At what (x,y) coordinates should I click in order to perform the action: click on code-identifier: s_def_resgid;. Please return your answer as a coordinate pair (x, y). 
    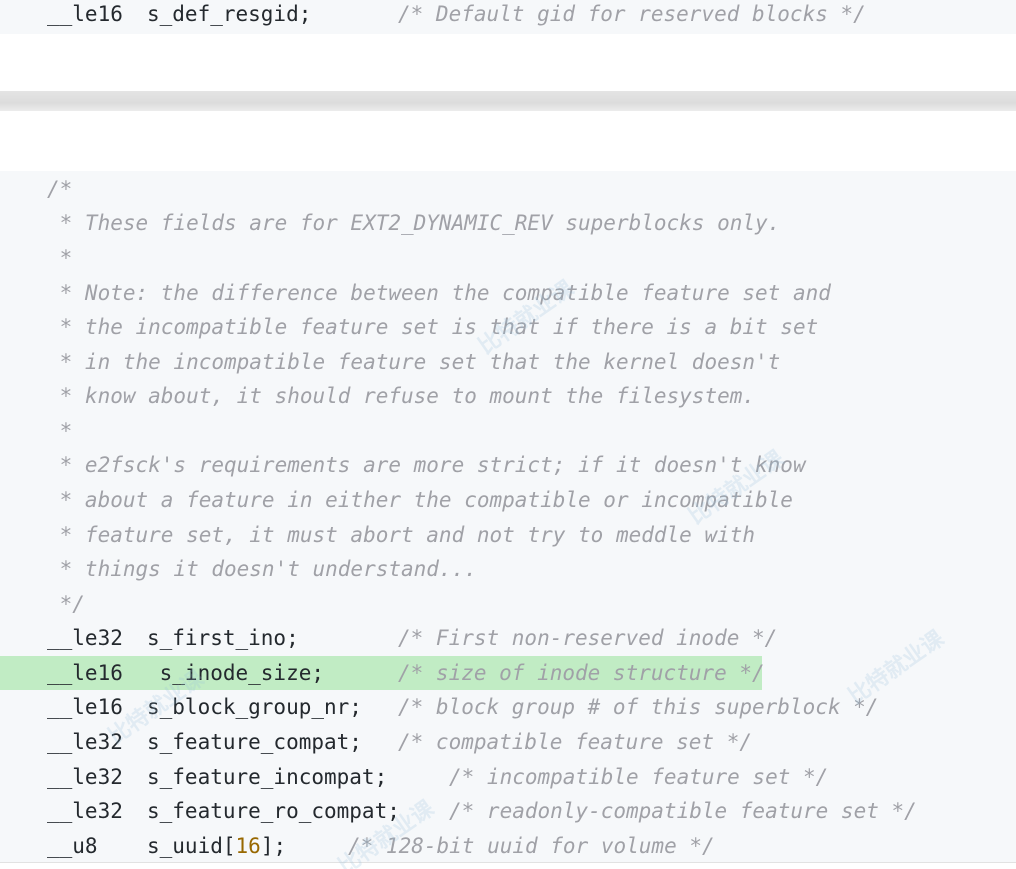
    Looking at the image, I should click on (229, 14).